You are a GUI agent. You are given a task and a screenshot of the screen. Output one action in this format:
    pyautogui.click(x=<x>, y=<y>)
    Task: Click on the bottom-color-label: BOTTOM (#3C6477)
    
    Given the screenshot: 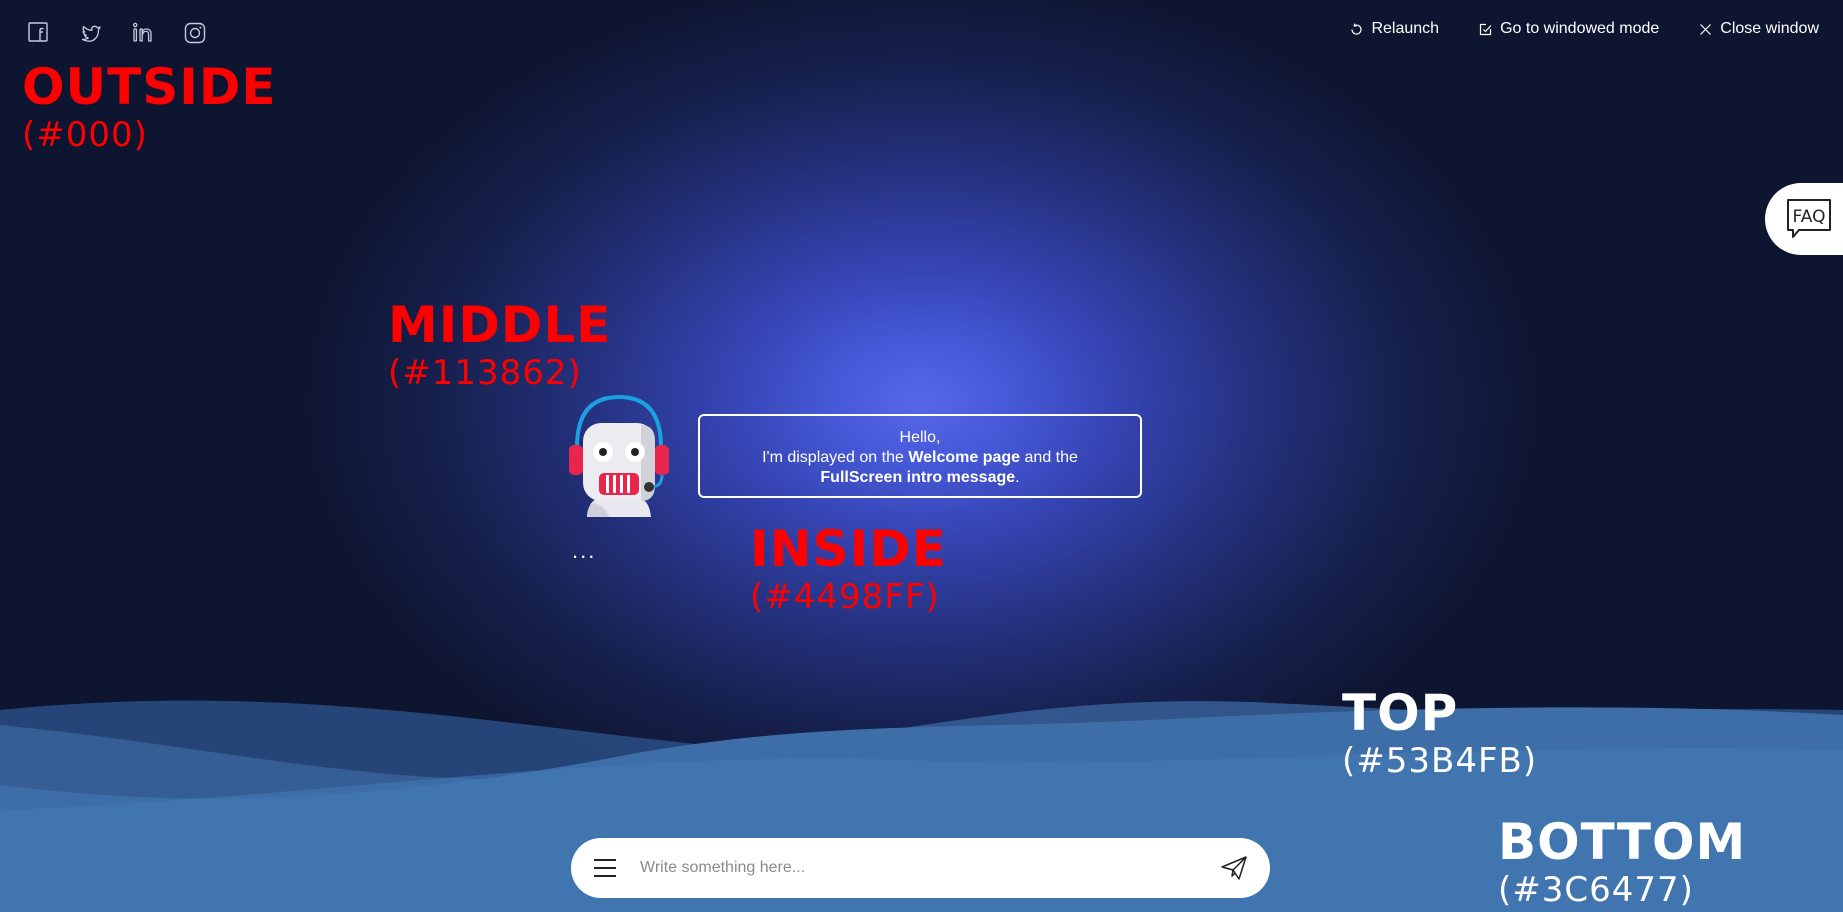 What is the action you would take?
    pyautogui.click(x=1622, y=862)
    